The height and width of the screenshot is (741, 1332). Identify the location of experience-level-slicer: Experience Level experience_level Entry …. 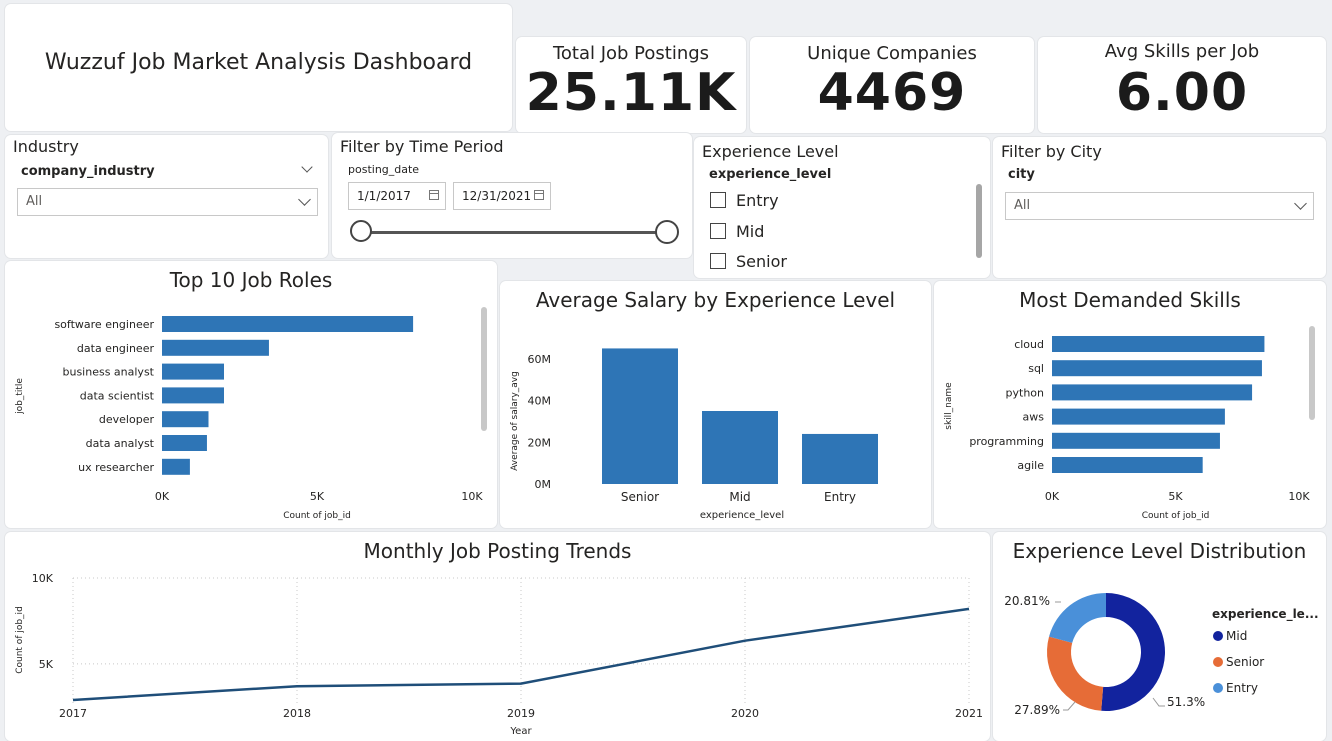
(842, 207).